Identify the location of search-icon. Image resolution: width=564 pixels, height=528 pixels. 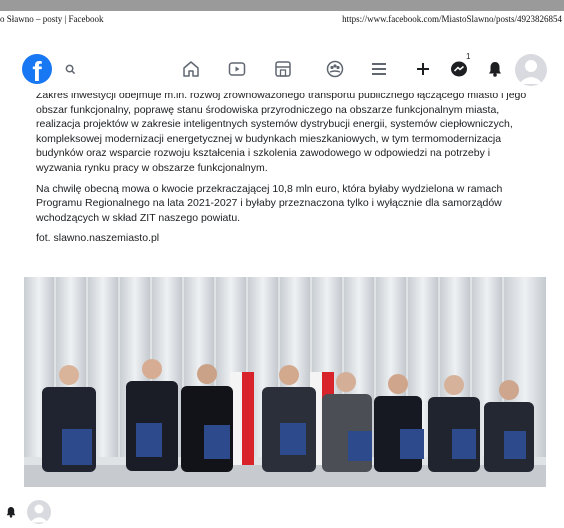
(70, 69).